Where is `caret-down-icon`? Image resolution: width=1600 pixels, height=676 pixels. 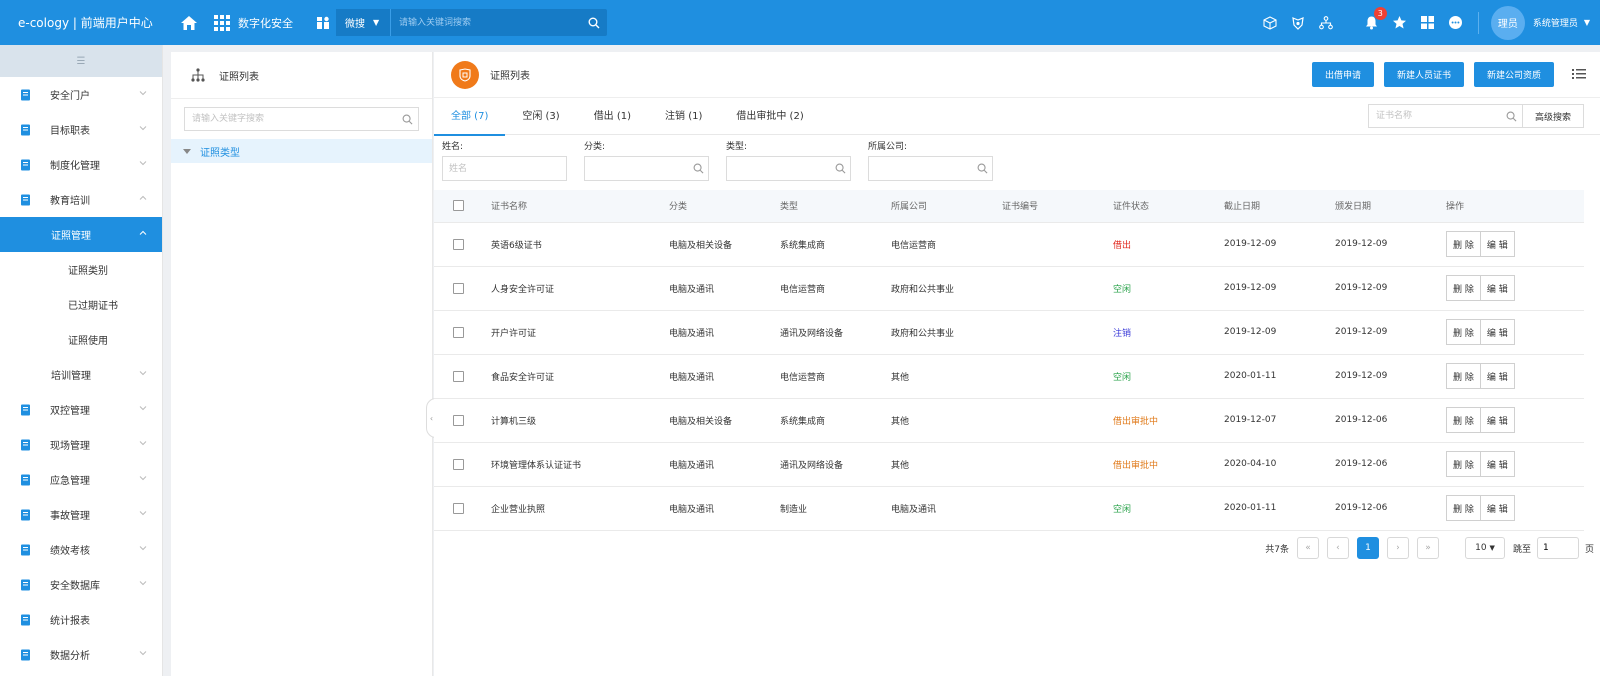
caret-down-icon is located at coordinates (187, 151).